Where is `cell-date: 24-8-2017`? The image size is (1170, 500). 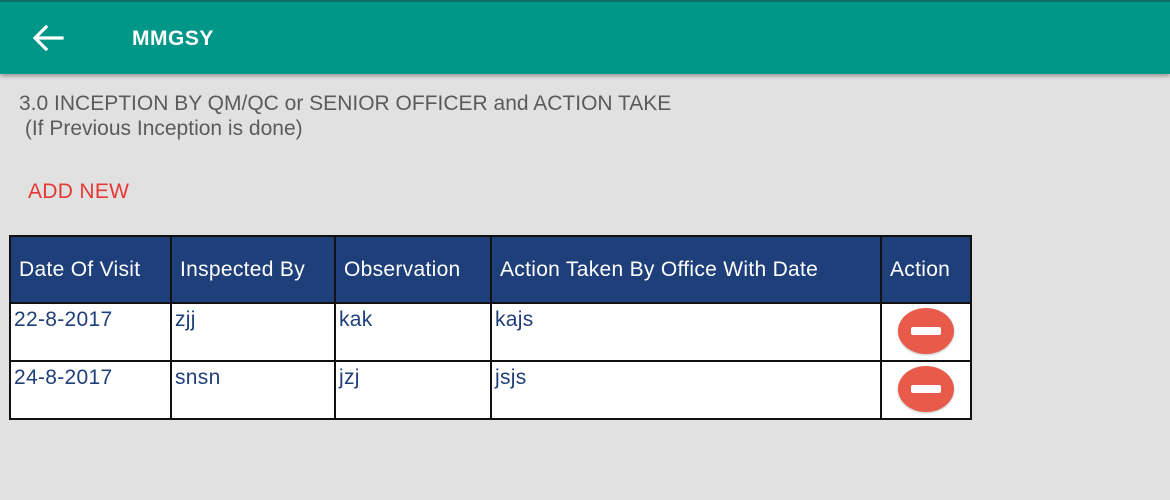 cell-date: 24-8-2017 is located at coordinates (90, 390).